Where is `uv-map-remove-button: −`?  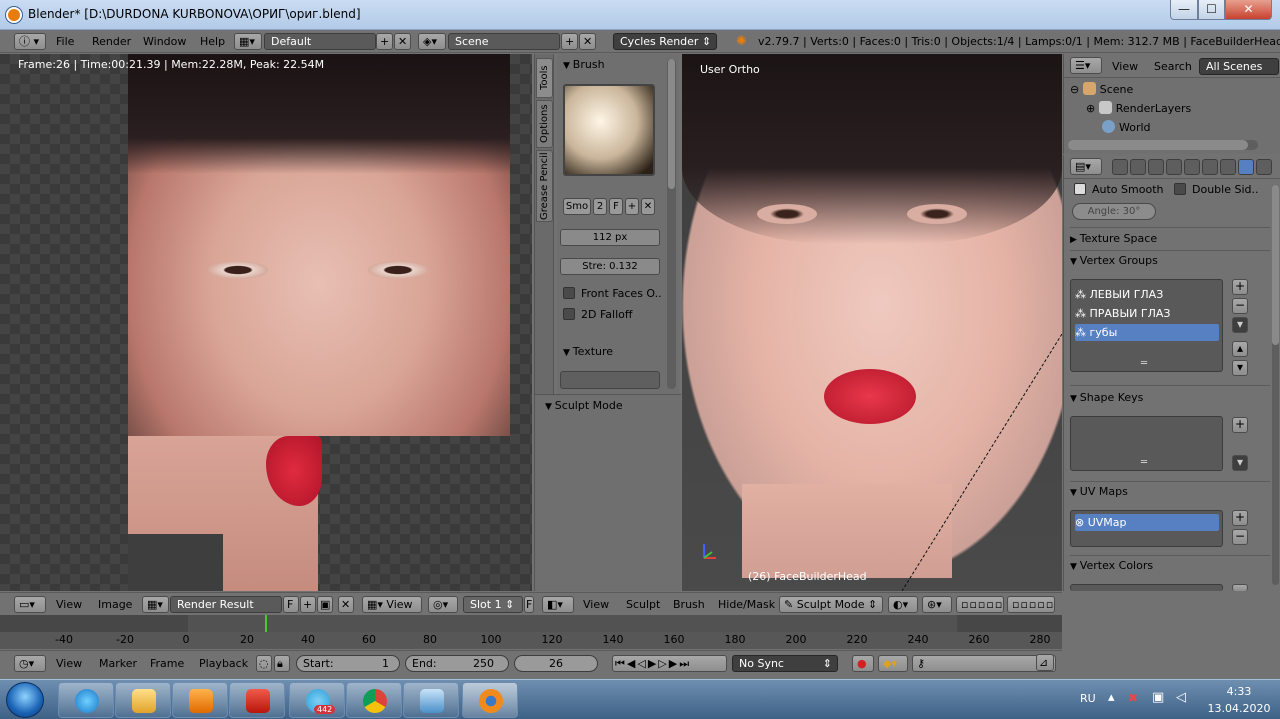 uv-map-remove-button: − is located at coordinates (1240, 537).